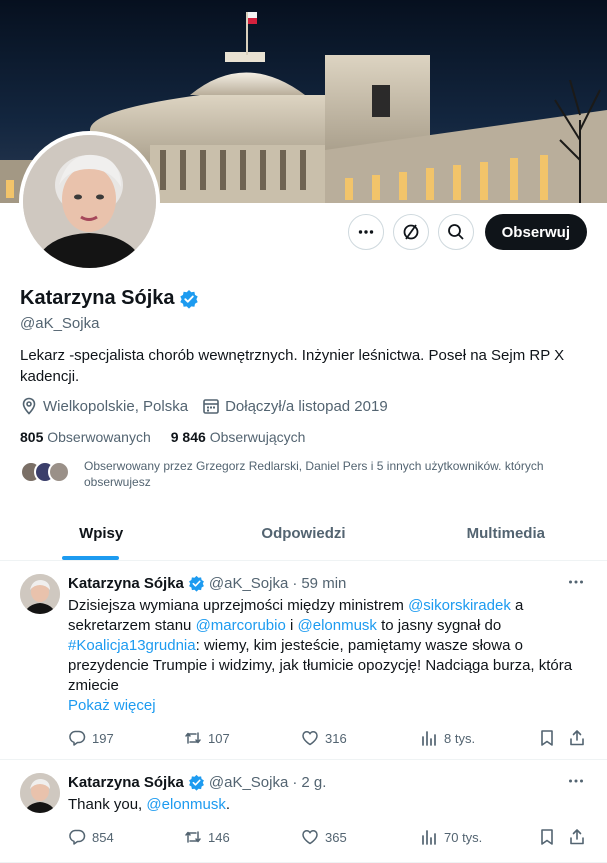  What do you see at coordinates (101, 533) in the screenshot?
I see `tab-posts: Wpisy` at bounding box center [101, 533].